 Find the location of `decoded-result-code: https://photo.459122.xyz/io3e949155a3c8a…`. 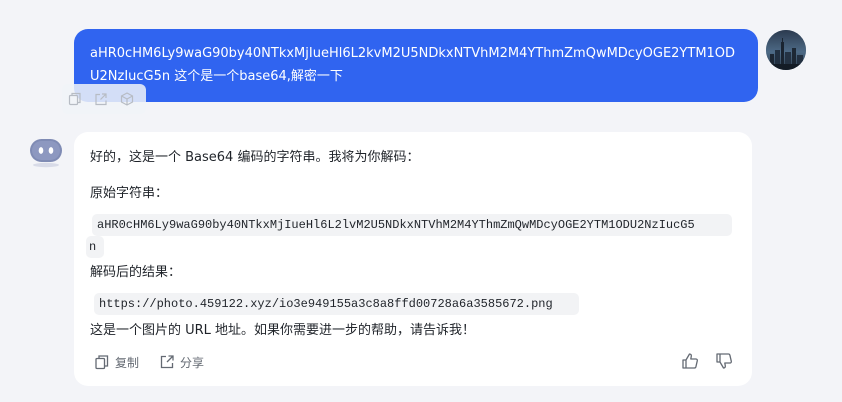

decoded-result-code: https://photo.459122.xyz/io3e949155a3c8a… is located at coordinates (336, 304).